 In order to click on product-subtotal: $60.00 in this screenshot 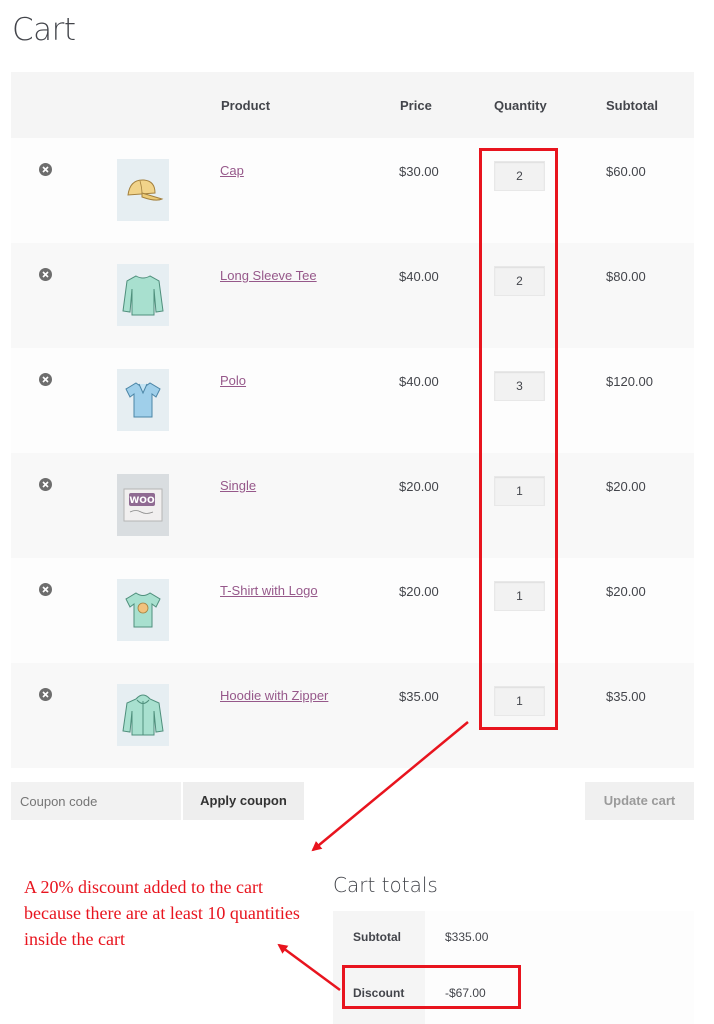, I will do `click(626, 171)`.